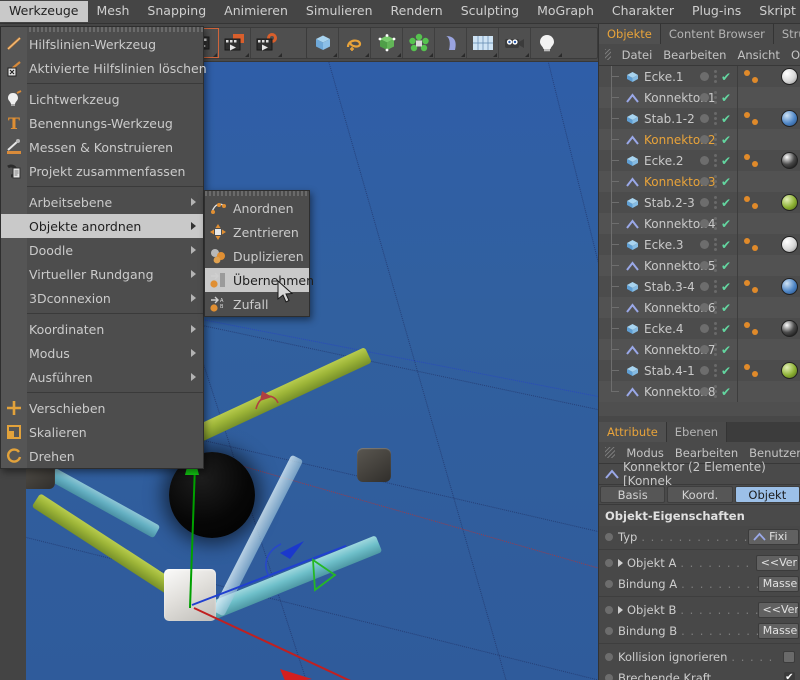 This screenshot has width=800, height=680. What do you see at coordinates (267, 43) in the screenshot?
I see `render-settings-icon` at bounding box center [267, 43].